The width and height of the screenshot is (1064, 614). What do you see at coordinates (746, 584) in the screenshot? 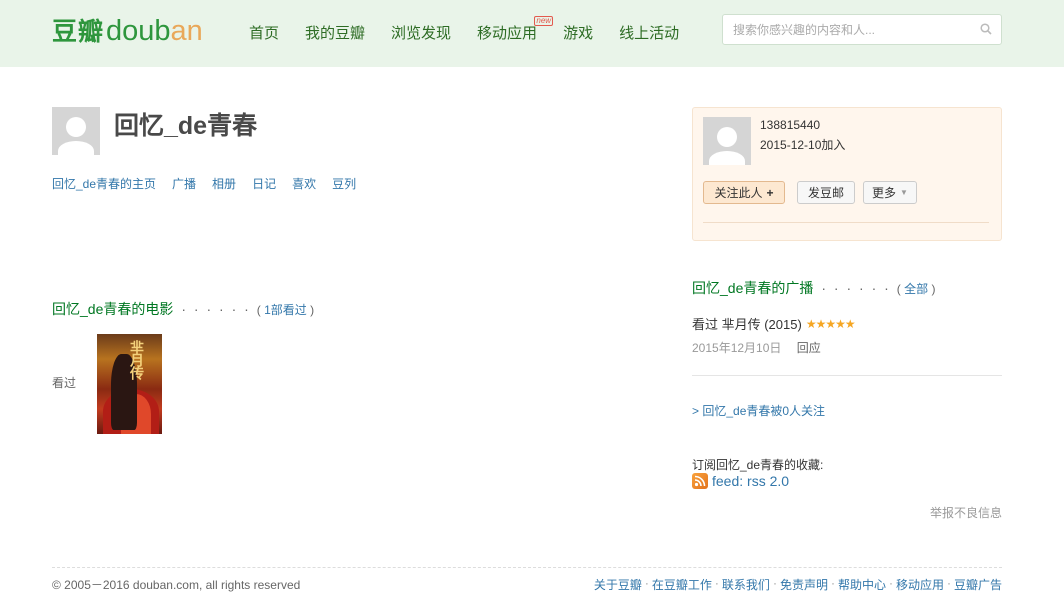
I see `footer-link-contact: 联系我们` at bounding box center [746, 584].